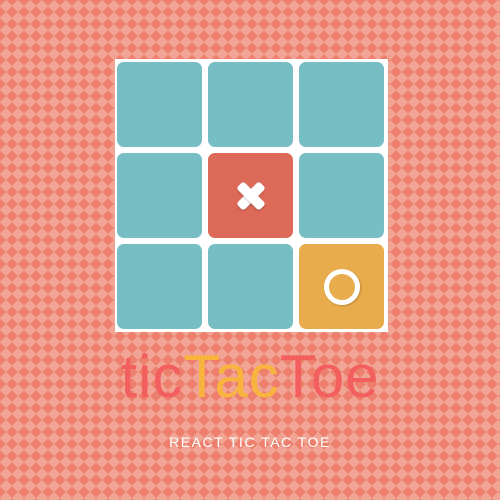 This screenshot has height=500, width=500. Describe the element at coordinates (231, 376) in the screenshot. I see `title-tac: Tac` at that location.